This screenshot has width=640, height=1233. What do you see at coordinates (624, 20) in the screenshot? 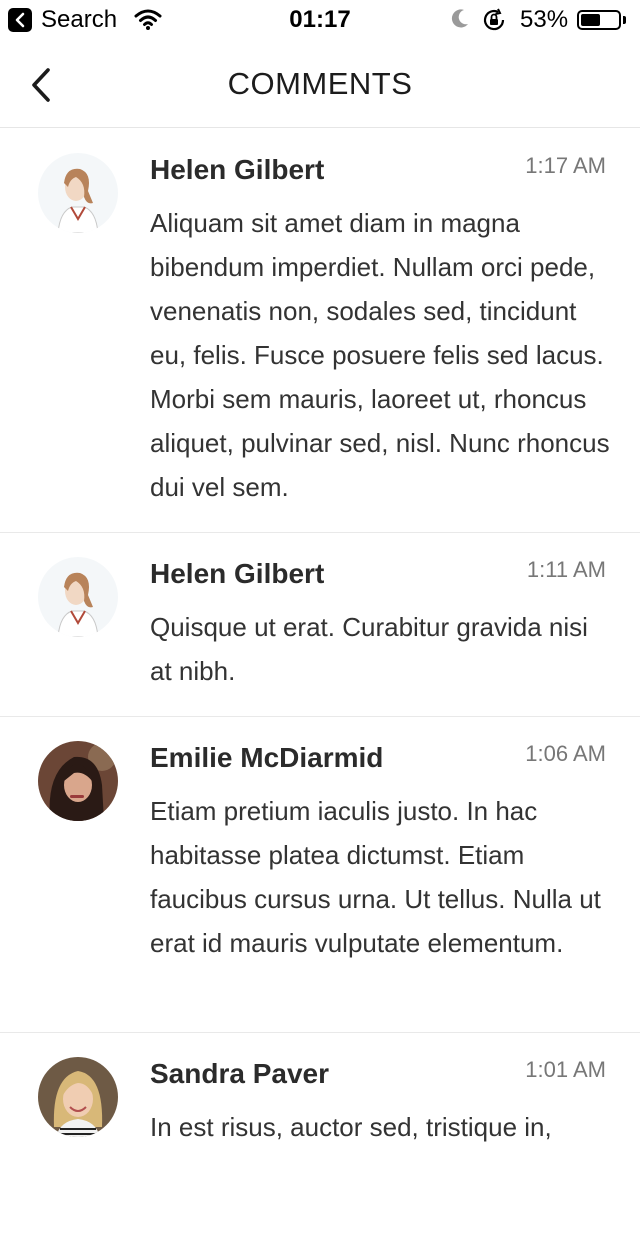
I see `battery-tip` at bounding box center [624, 20].